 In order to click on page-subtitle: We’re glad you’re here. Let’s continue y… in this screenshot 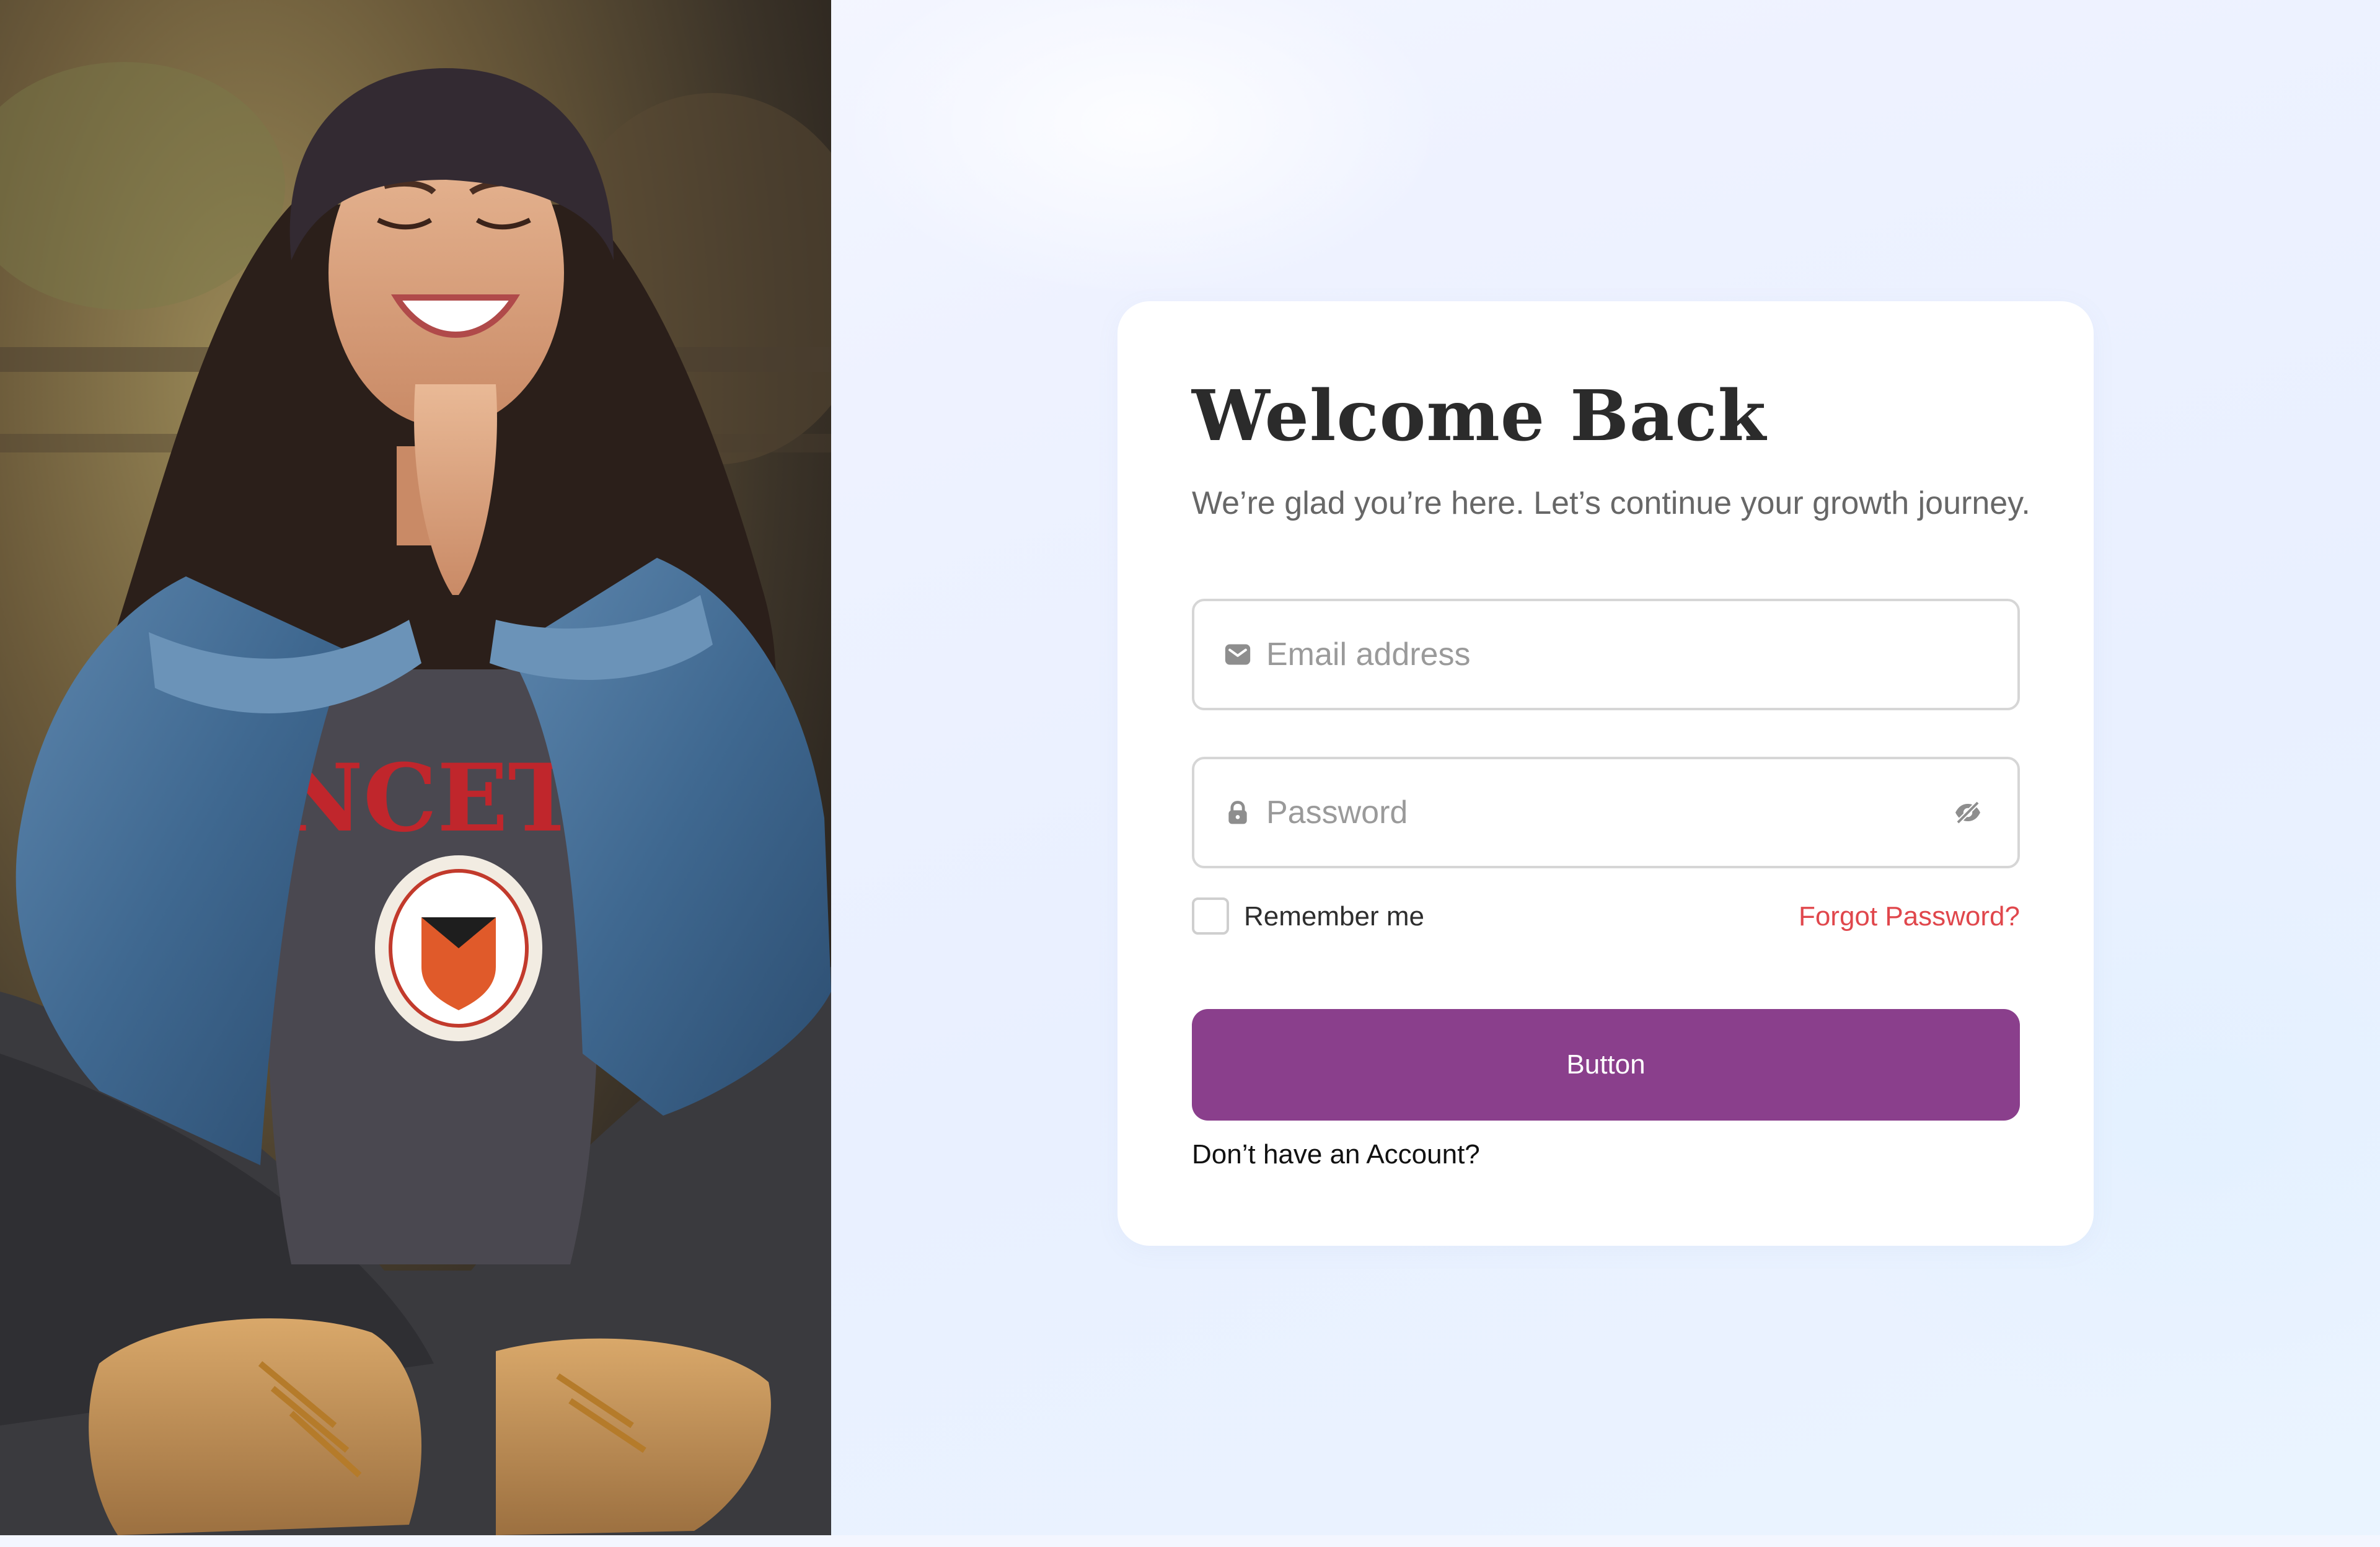, I will do `click(1611, 503)`.